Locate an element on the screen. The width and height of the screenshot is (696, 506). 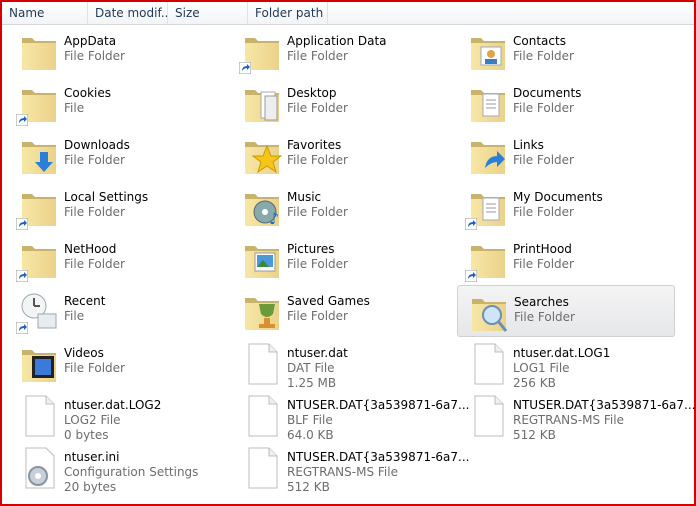
file-item: Downloads File Folder is located at coordinates (117, 155).